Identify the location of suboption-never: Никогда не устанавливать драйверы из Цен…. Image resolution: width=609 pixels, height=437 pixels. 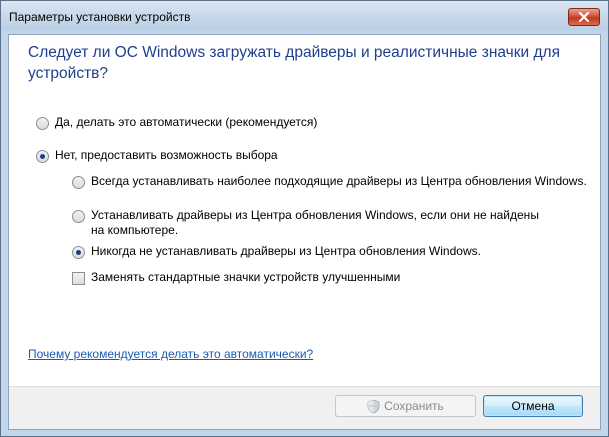
(276, 251).